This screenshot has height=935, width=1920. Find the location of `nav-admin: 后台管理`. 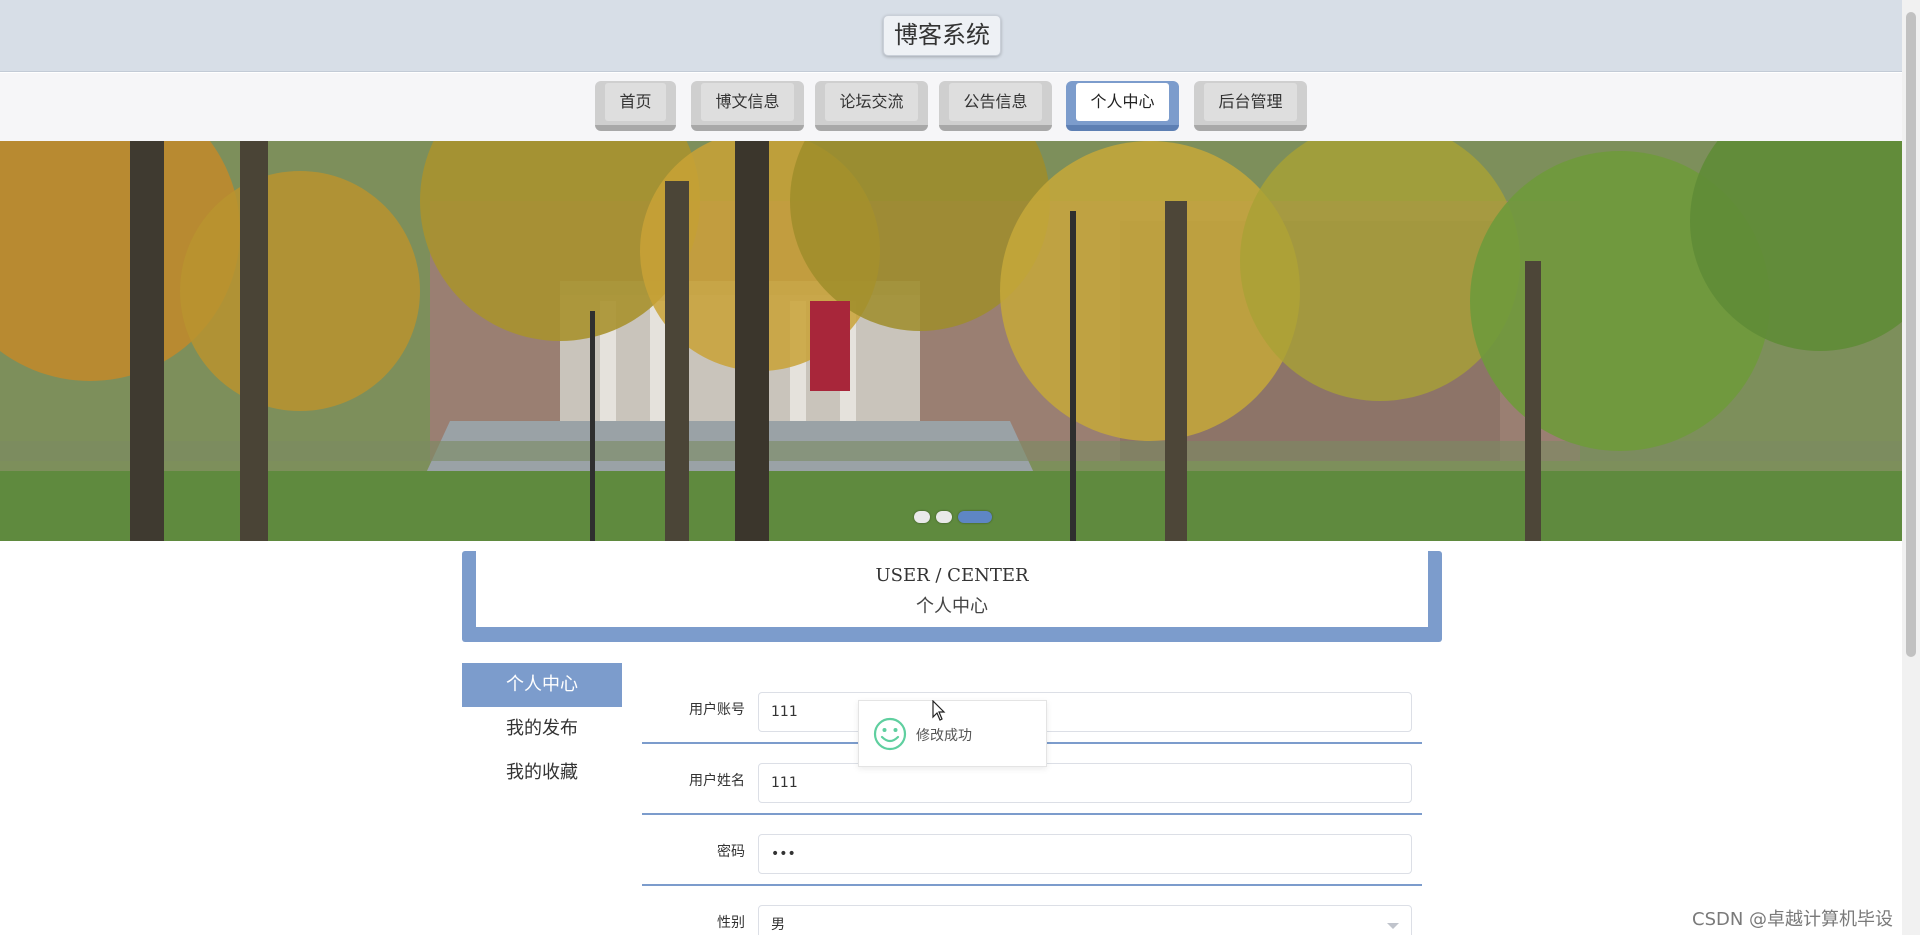

nav-admin: 后台管理 is located at coordinates (1250, 106).